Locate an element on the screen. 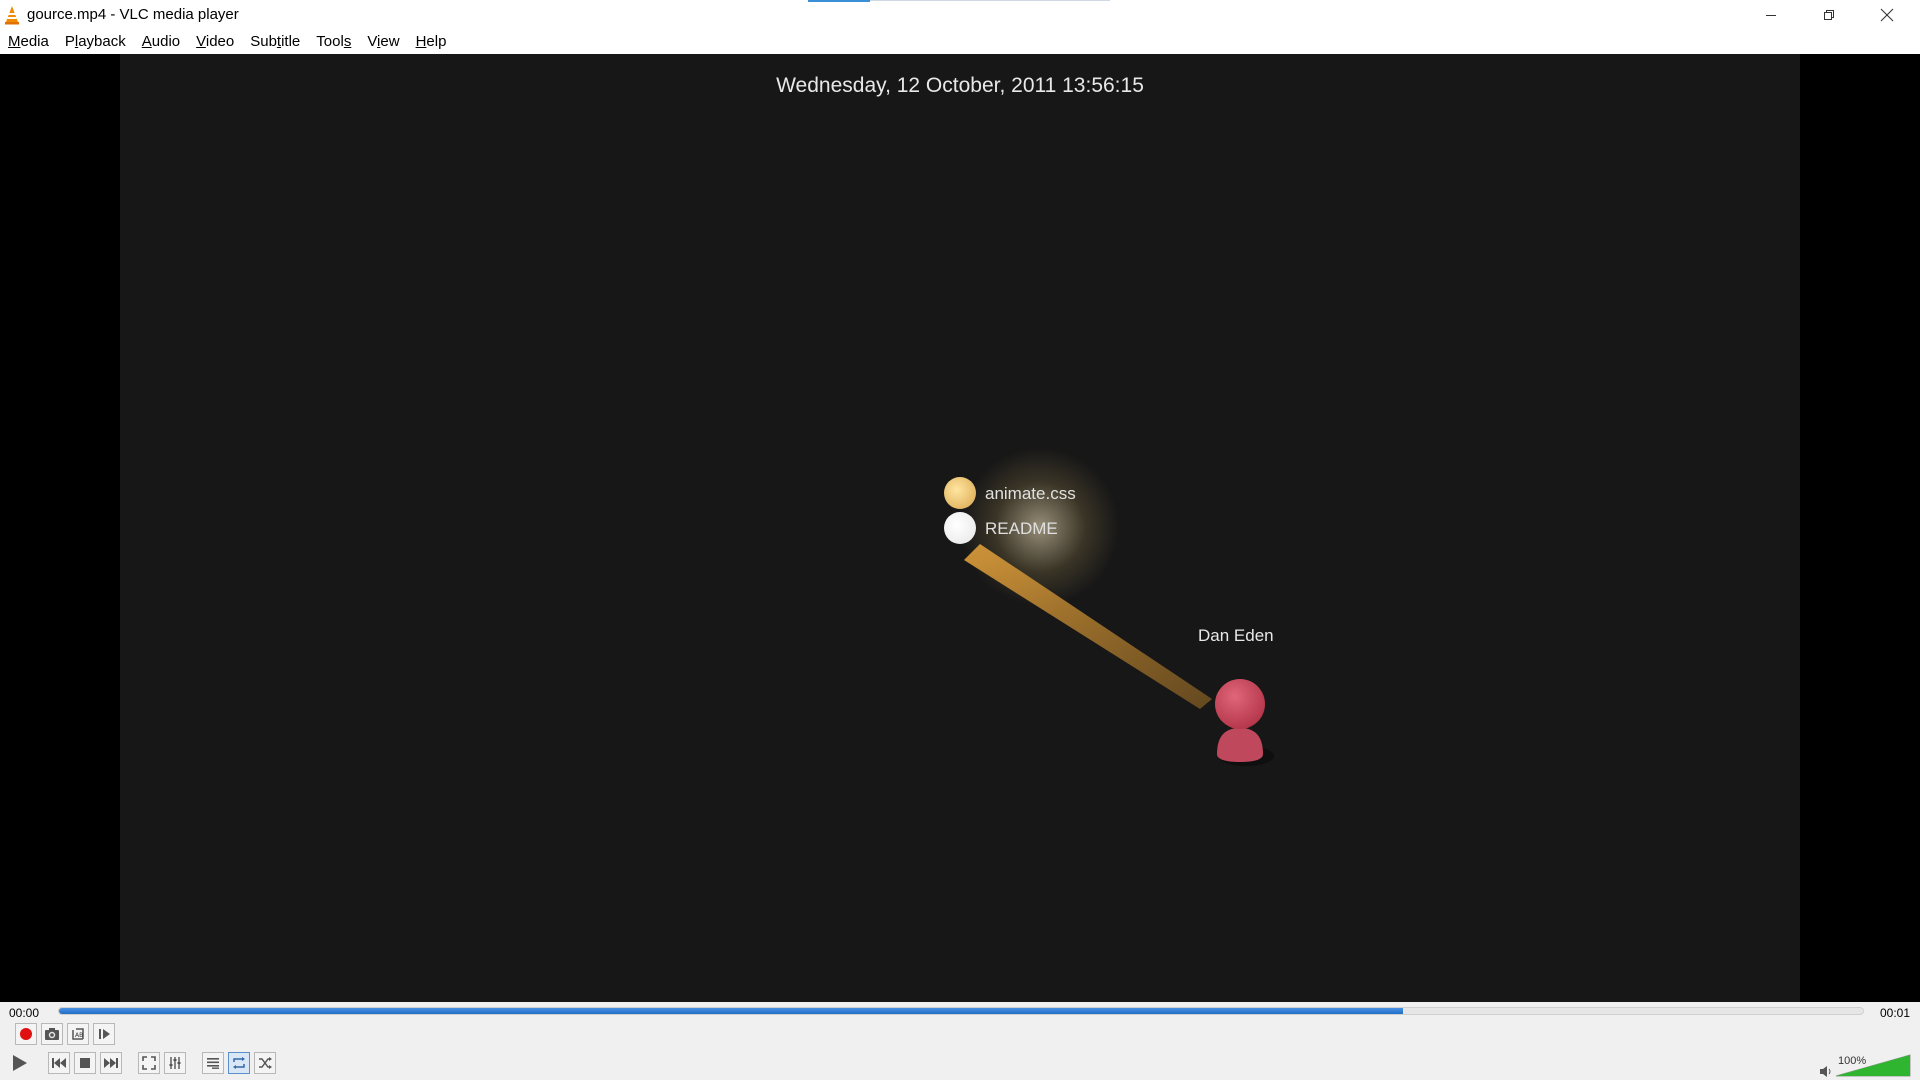  play-button is located at coordinates (19, 1063).